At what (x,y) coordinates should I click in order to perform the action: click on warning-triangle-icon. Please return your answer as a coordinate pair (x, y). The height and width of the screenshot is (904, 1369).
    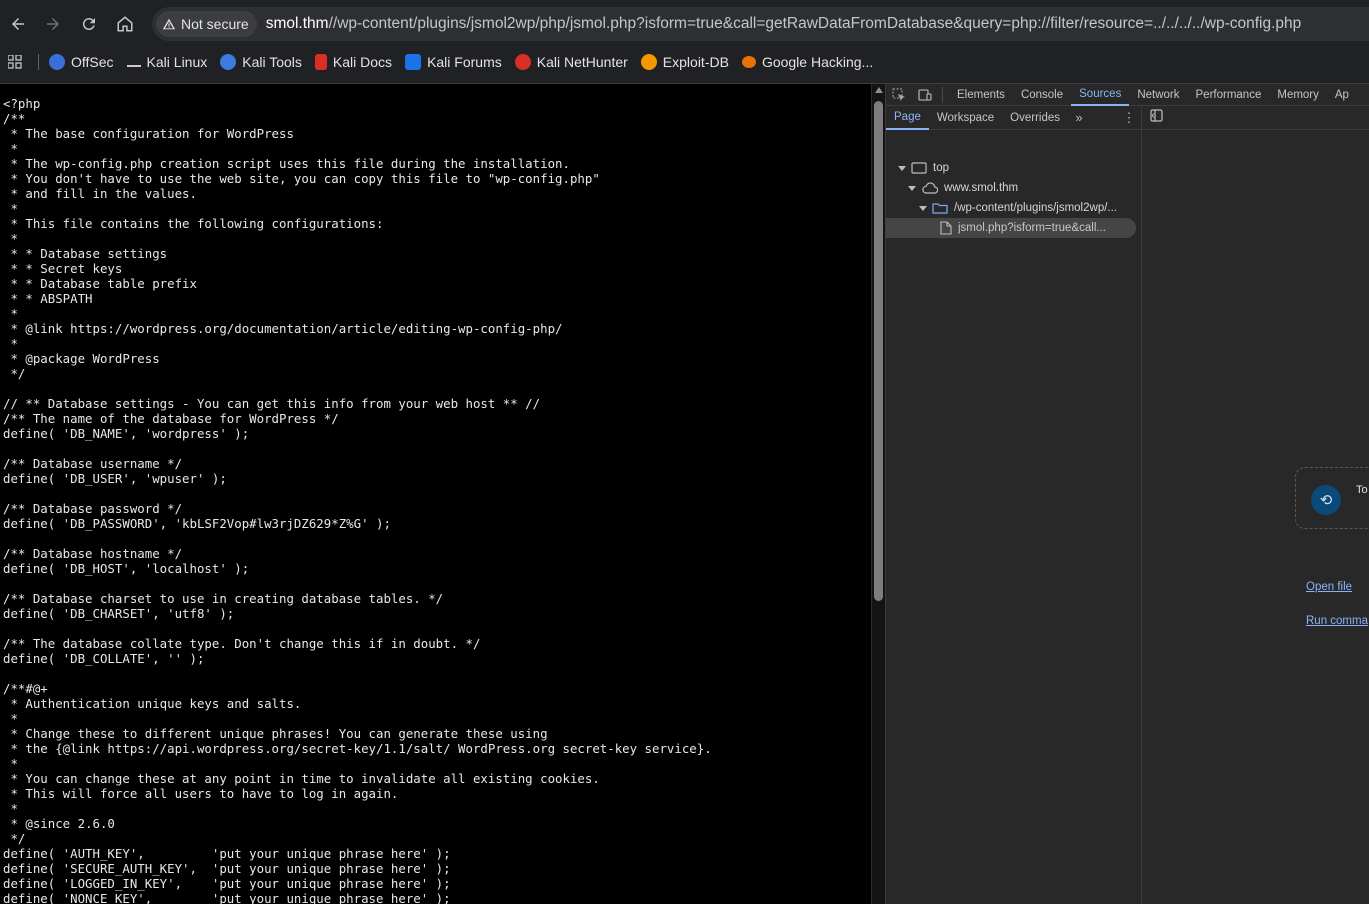
    Looking at the image, I should click on (169, 24).